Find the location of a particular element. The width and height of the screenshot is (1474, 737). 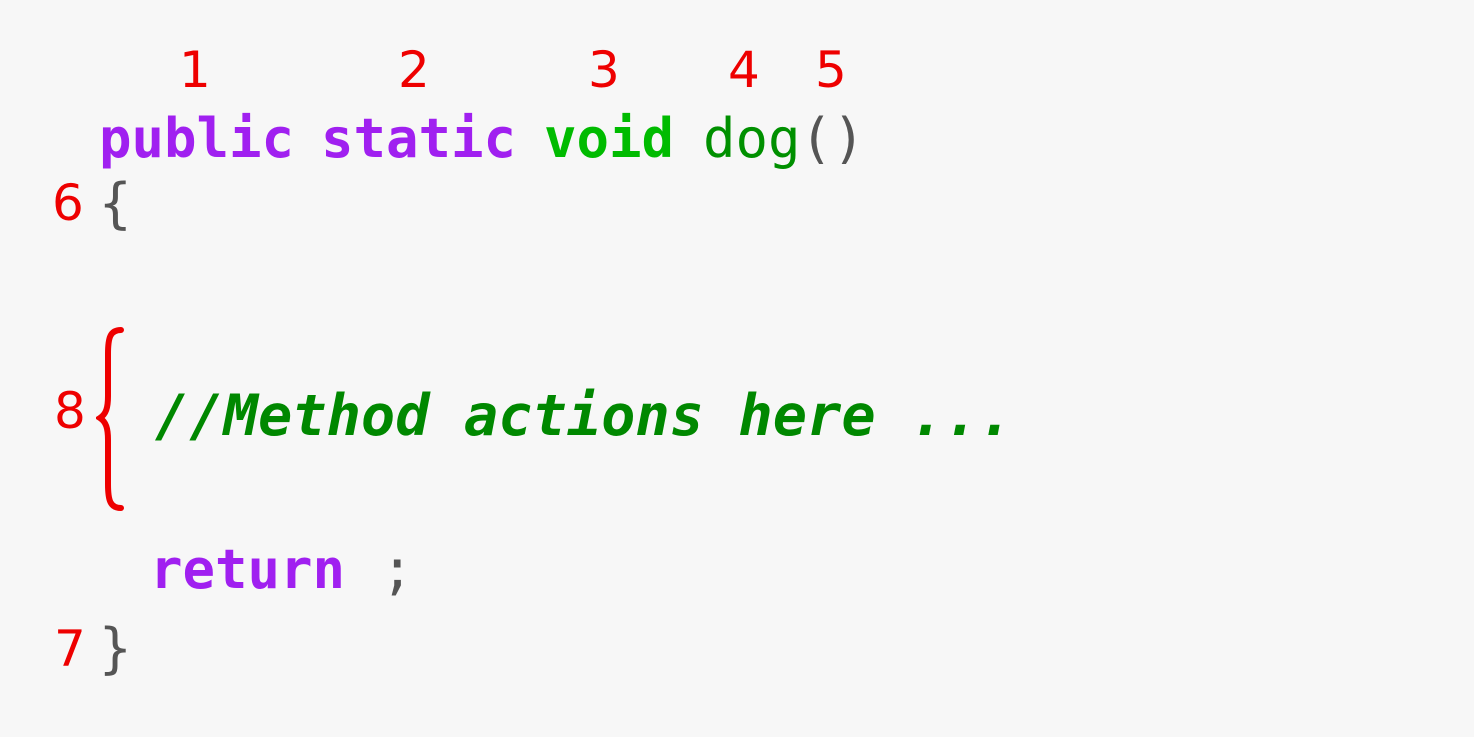

label-3: 3 is located at coordinates (604, 70).